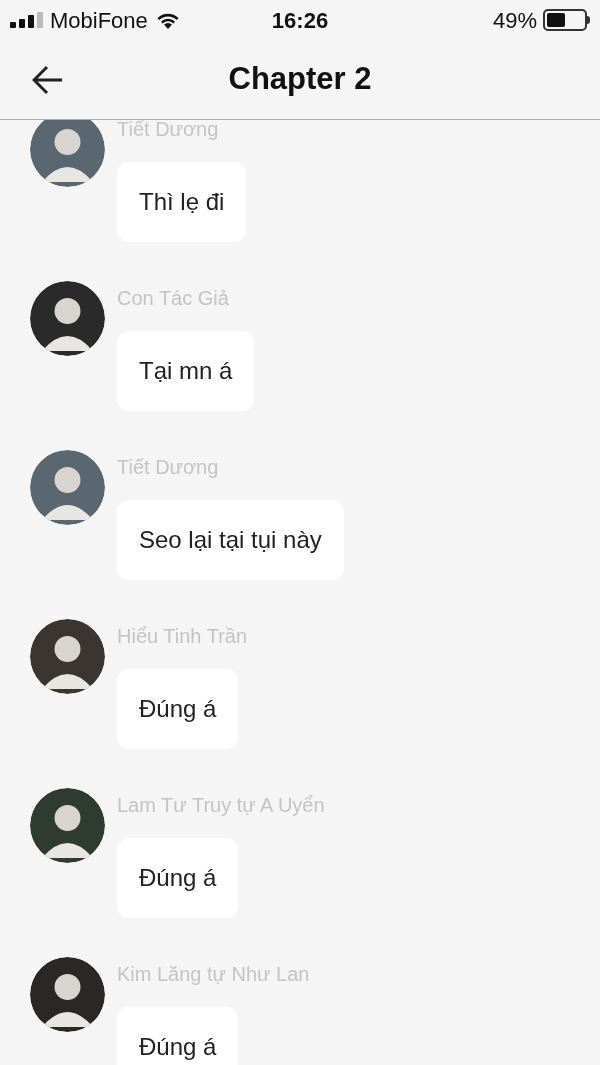 The image size is (600, 1065). Describe the element at coordinates (99, 20) in the screenshot. I see `carrier-name: MobiFone` at that location.